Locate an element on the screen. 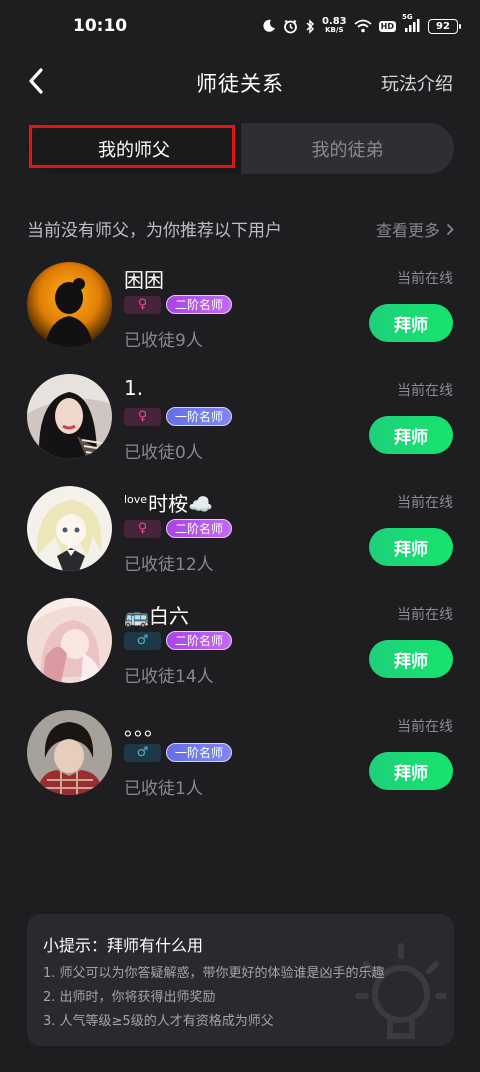 The image size is (480, 1072). header: 师徒关系 玩法介绍 is located at coordinates (240, 81).